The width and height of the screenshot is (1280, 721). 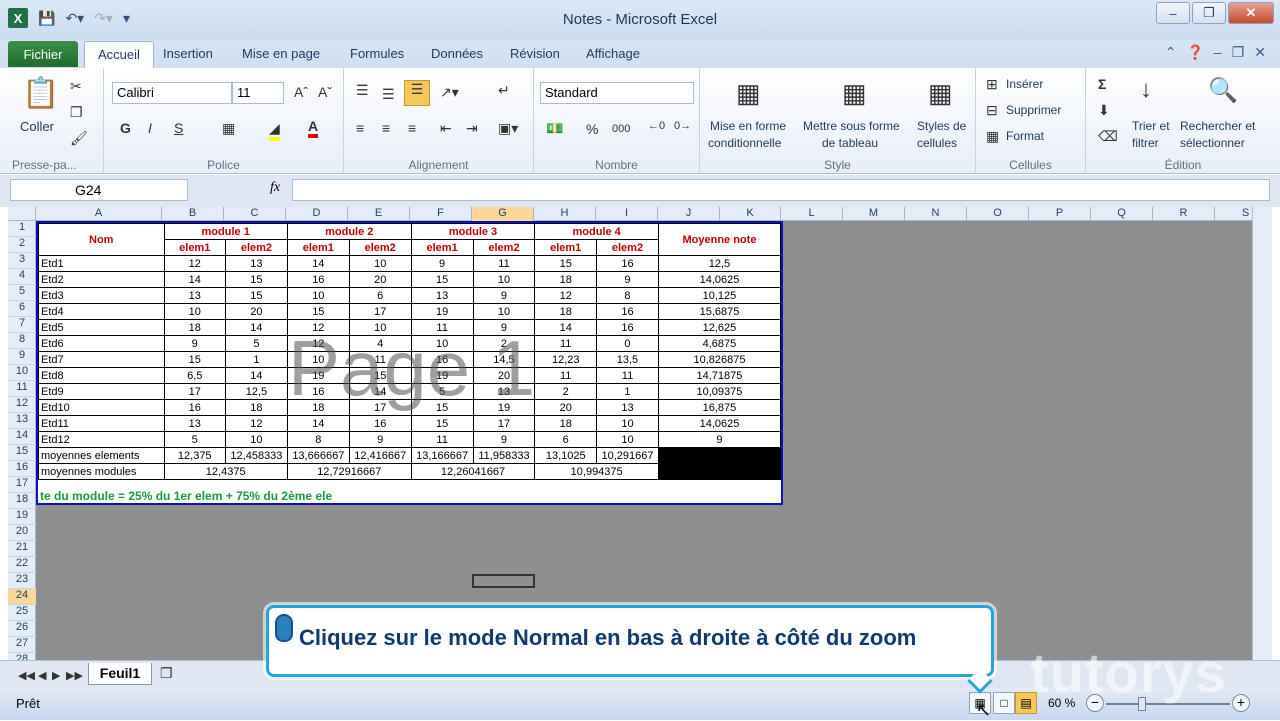 I want to click on sort-filter-button: Trier et, so click(x=1151, y=126).